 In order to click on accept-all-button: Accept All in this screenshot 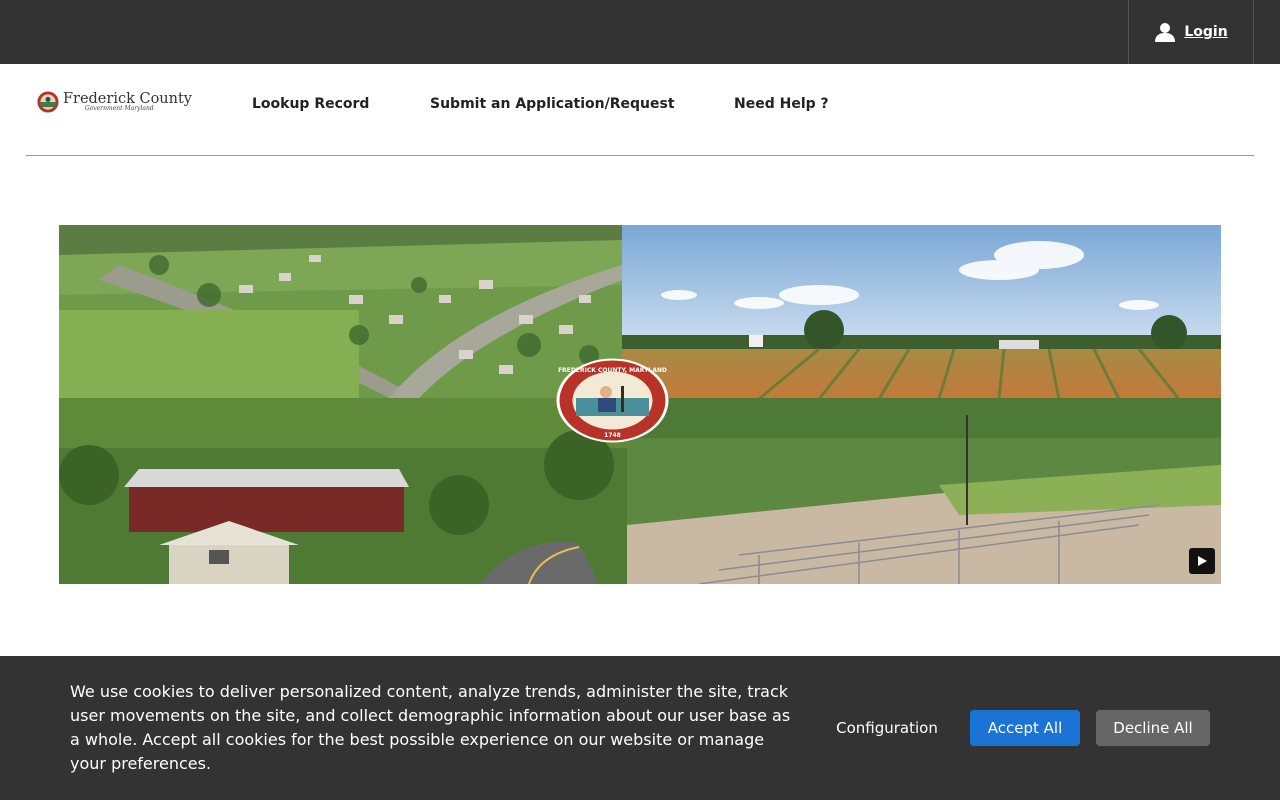, I will do `click(1025, 728)`.